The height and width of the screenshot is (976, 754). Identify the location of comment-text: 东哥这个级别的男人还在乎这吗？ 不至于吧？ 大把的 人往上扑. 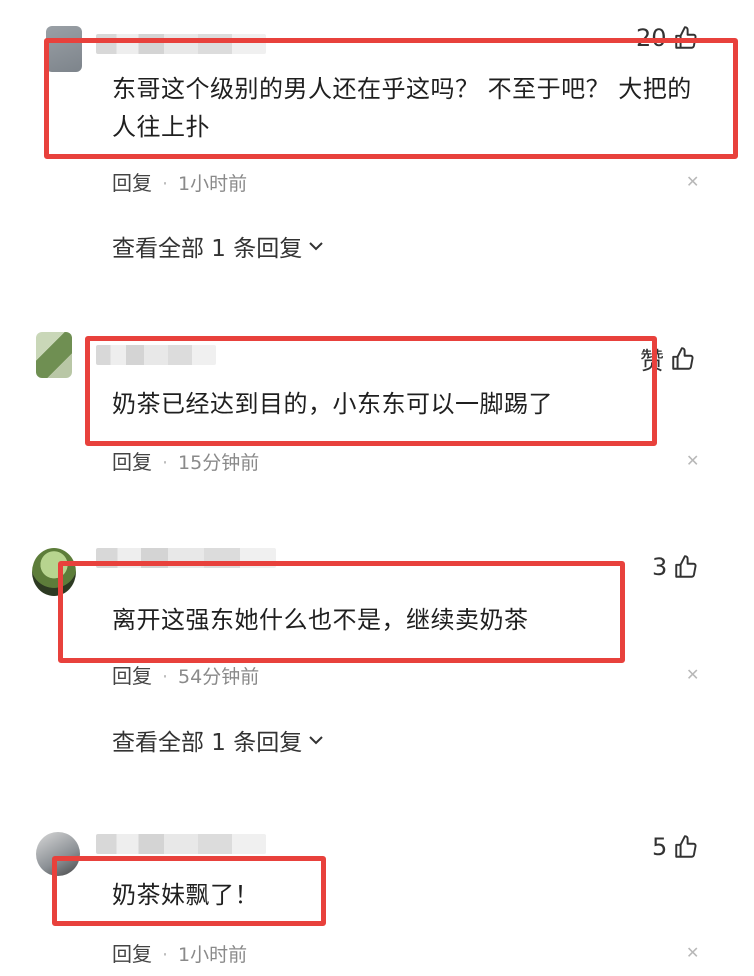
(417, 108).